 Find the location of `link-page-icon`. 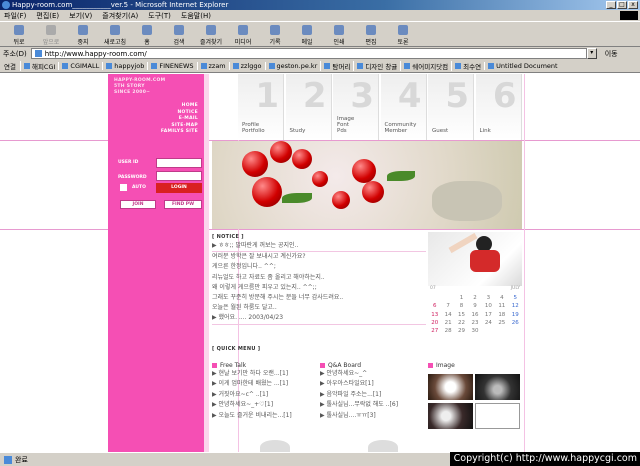

link-page-icon is located at coordinates (235, 66).